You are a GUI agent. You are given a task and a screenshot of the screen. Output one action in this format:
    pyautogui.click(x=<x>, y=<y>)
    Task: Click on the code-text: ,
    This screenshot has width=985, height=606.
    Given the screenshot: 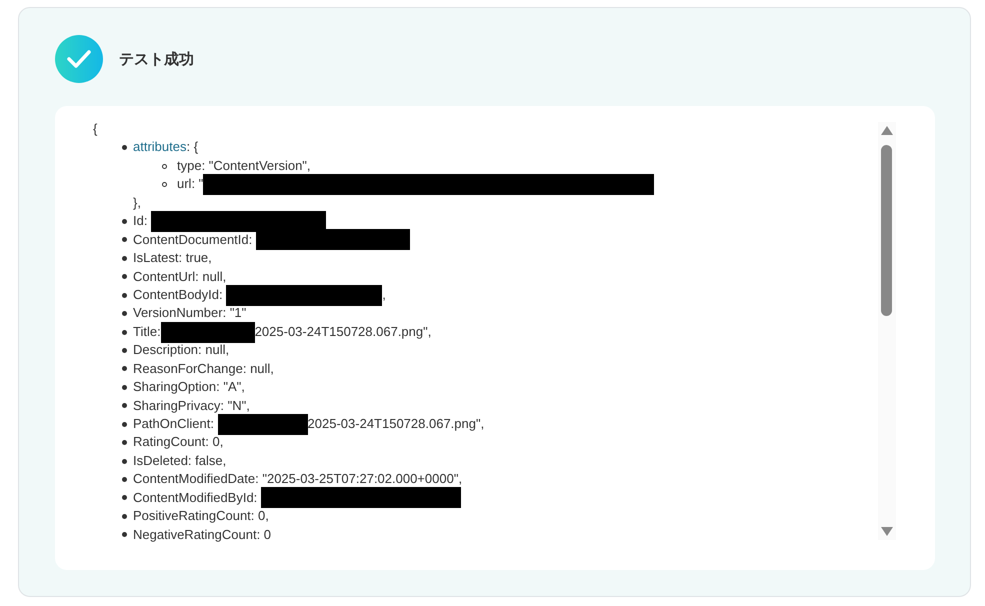 What is the action you would take?
    pyautogui.click(x=384, y=295)
    